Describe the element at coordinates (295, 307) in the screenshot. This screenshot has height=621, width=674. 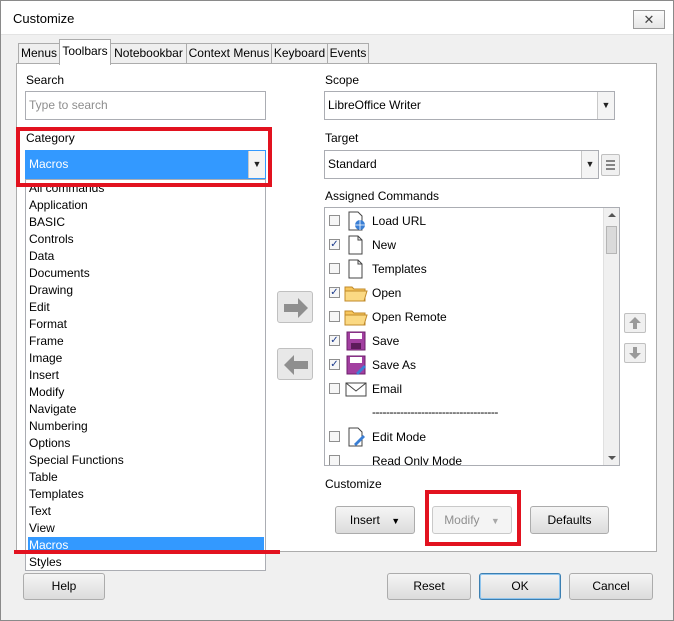
I see `add-command-button` at that location.